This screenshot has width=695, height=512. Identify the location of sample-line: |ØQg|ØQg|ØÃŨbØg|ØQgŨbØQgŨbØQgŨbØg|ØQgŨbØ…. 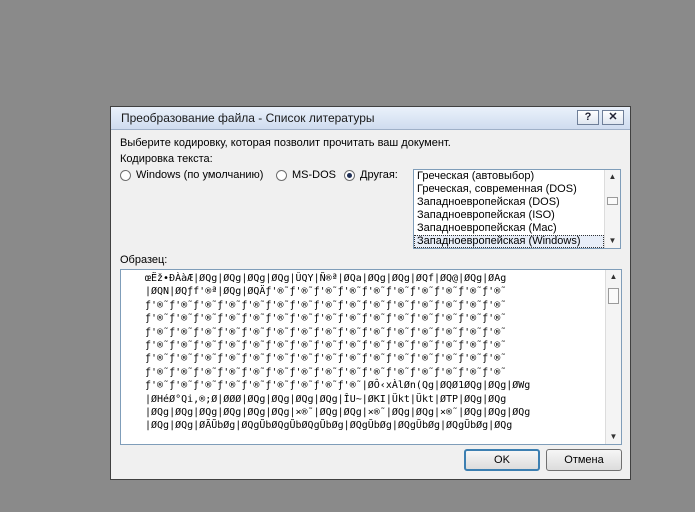
(329, 426).